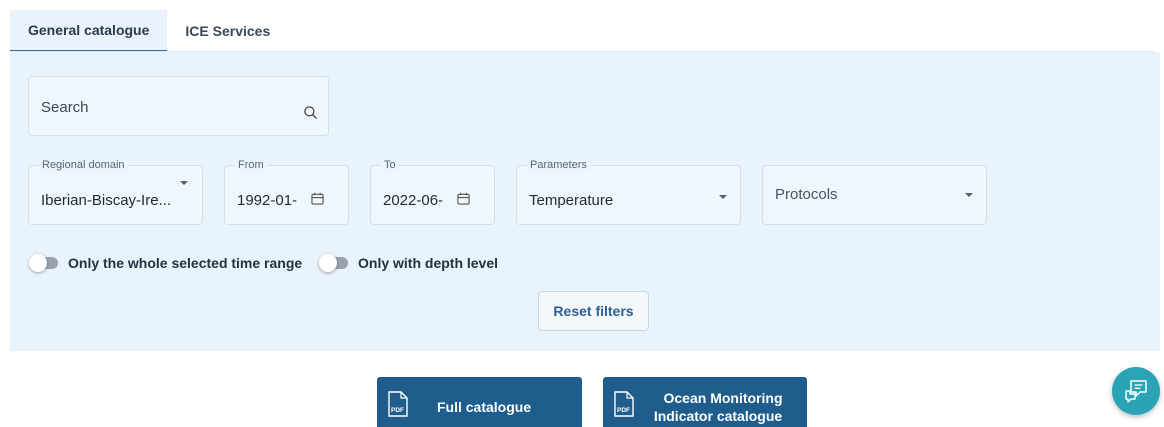  I want to click on reset-filters-button: Reset filters, so click(593, 311).